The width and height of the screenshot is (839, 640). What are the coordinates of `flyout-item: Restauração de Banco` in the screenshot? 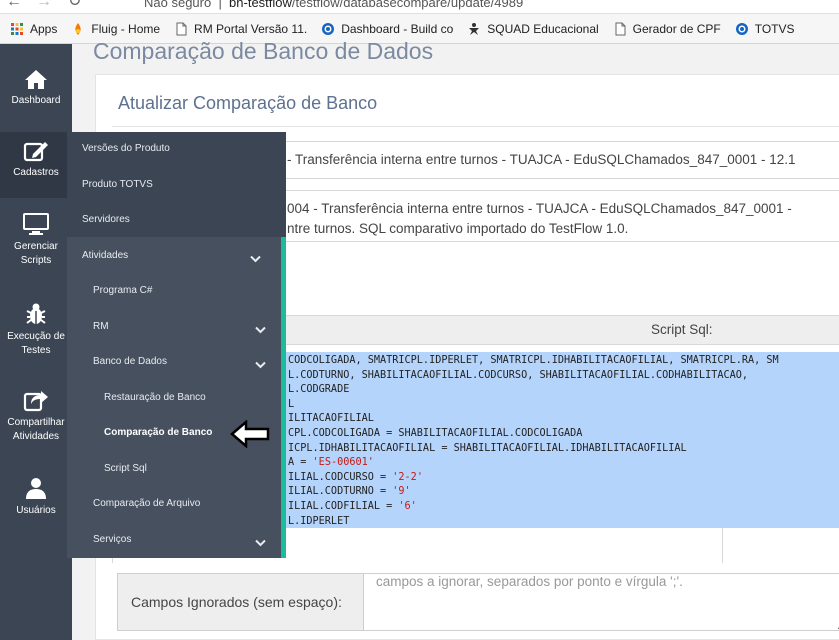 It's located at (192, 397).